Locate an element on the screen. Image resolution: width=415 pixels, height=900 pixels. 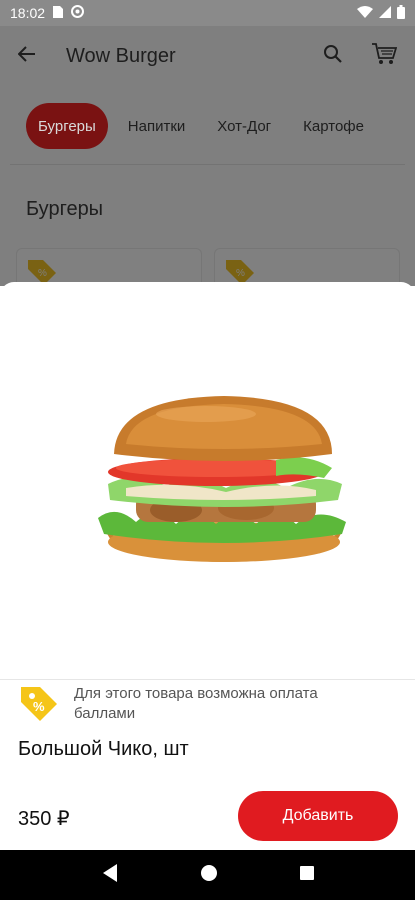
cart-icon is located at coordinates (384, 56).